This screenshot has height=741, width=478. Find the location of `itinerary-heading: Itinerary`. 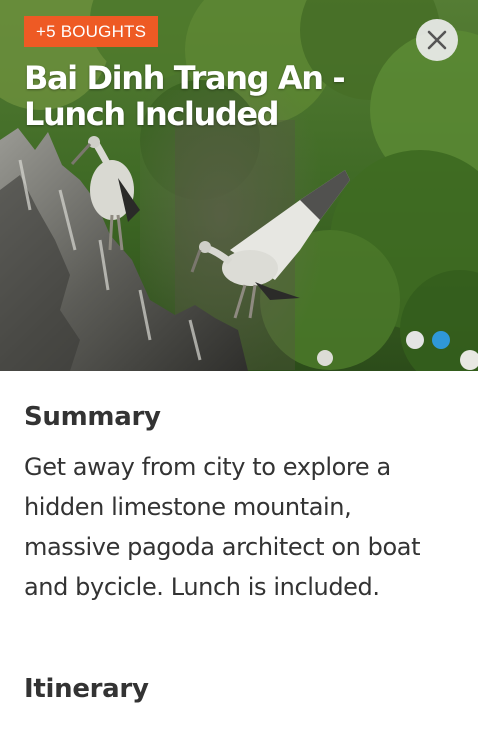

itinerary-heading: Itinerary is located at coordinates (86, 689).